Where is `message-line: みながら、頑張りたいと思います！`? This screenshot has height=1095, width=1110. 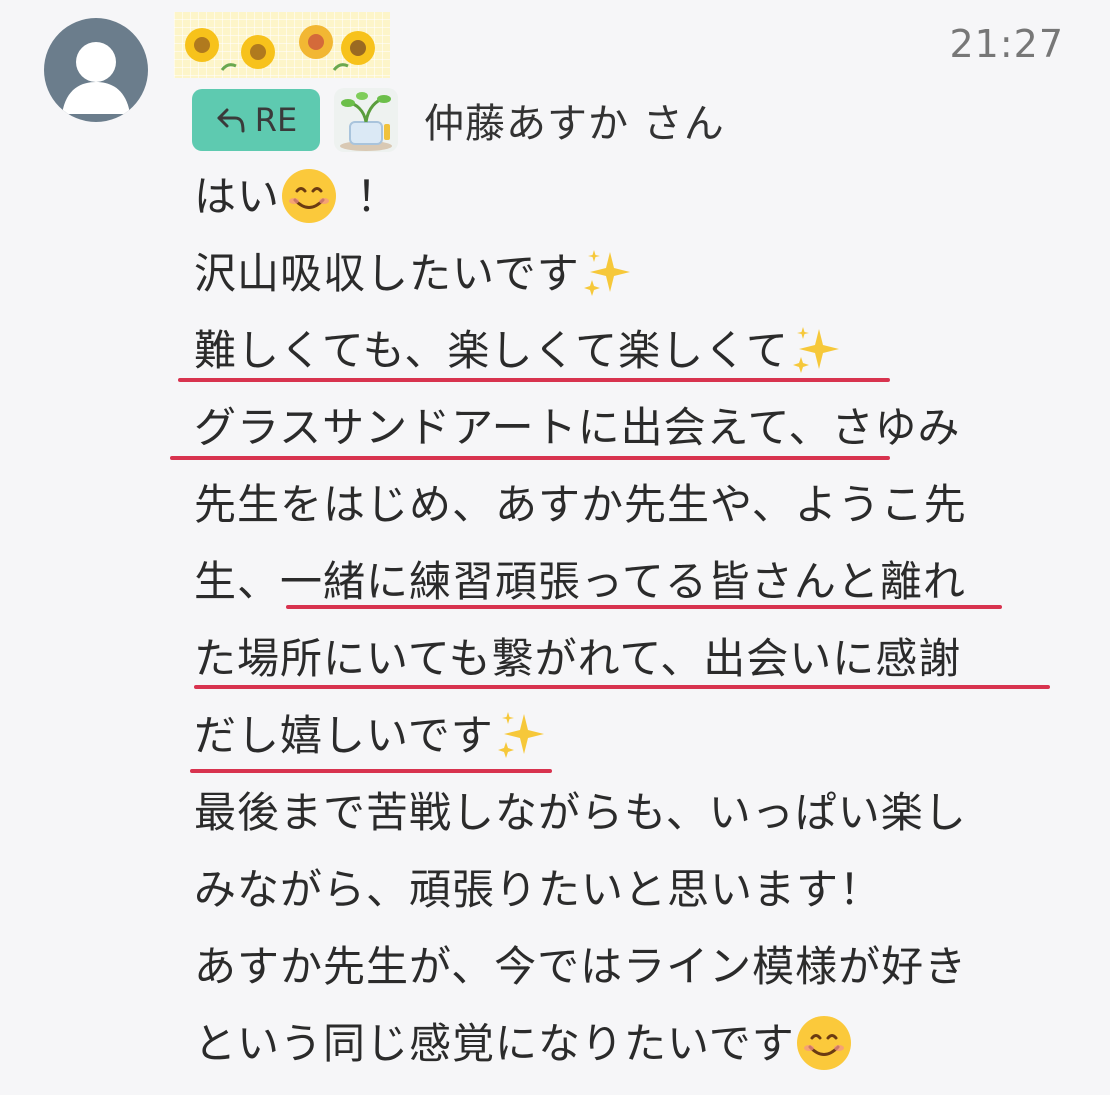 message-line: みながら、頑張りたいと思います！ is located at coordinates (634, 889).